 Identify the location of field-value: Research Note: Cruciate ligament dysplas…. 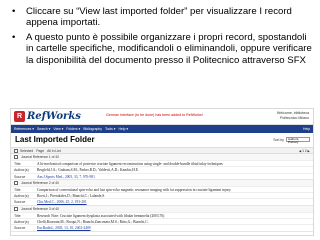
(101, 215).